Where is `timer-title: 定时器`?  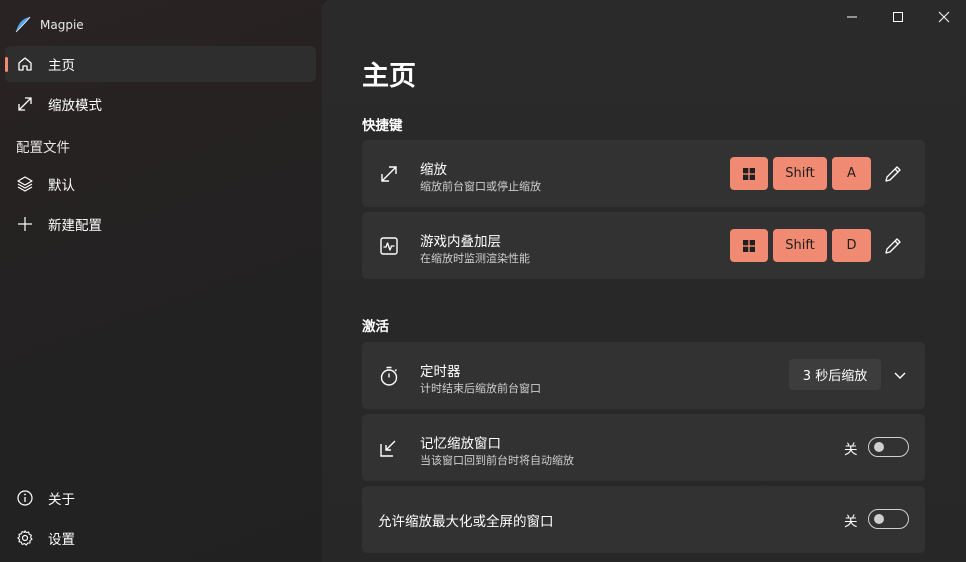 timer-title: 定时器 is located at coordinates (440, 372).